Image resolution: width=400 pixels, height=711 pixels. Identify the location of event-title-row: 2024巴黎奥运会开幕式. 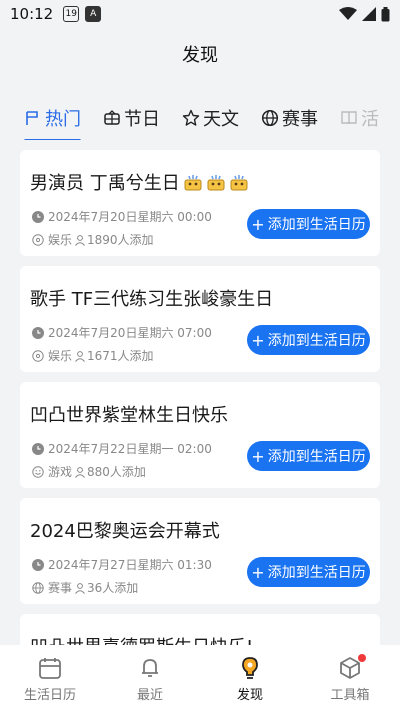
(200, 530).